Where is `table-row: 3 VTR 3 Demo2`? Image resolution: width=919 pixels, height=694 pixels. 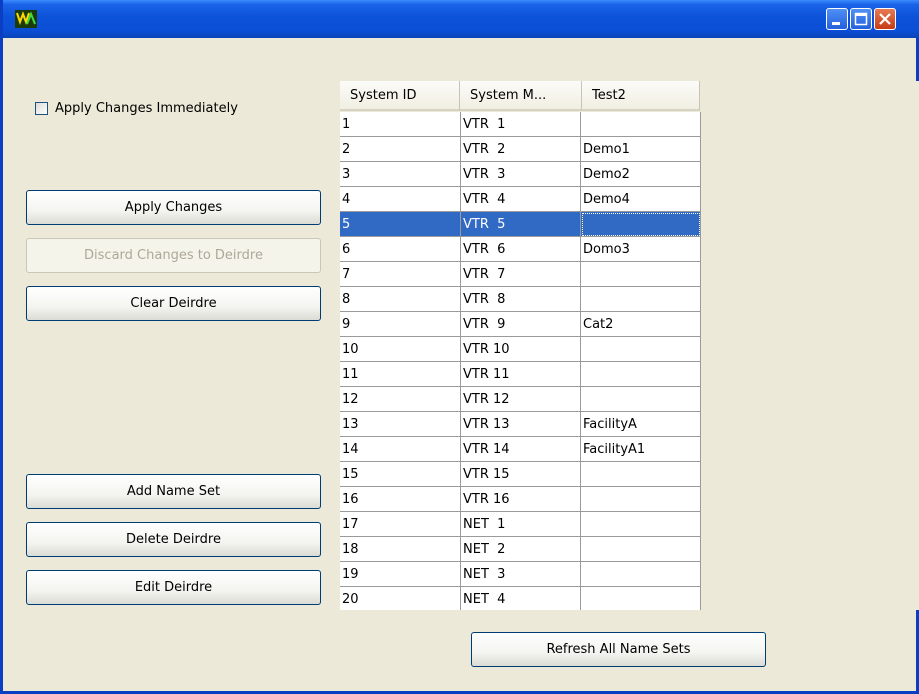 table-row: 3 VTR 3 Demo2 is located at coordinates (520, 174).